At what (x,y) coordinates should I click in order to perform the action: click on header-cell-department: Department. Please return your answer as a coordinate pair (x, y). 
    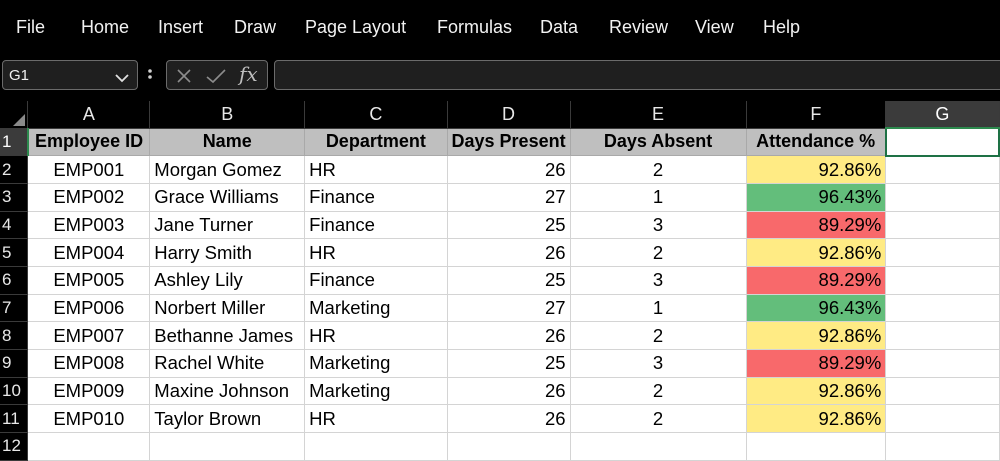
    Looking at the image, I should click on (376, 142).